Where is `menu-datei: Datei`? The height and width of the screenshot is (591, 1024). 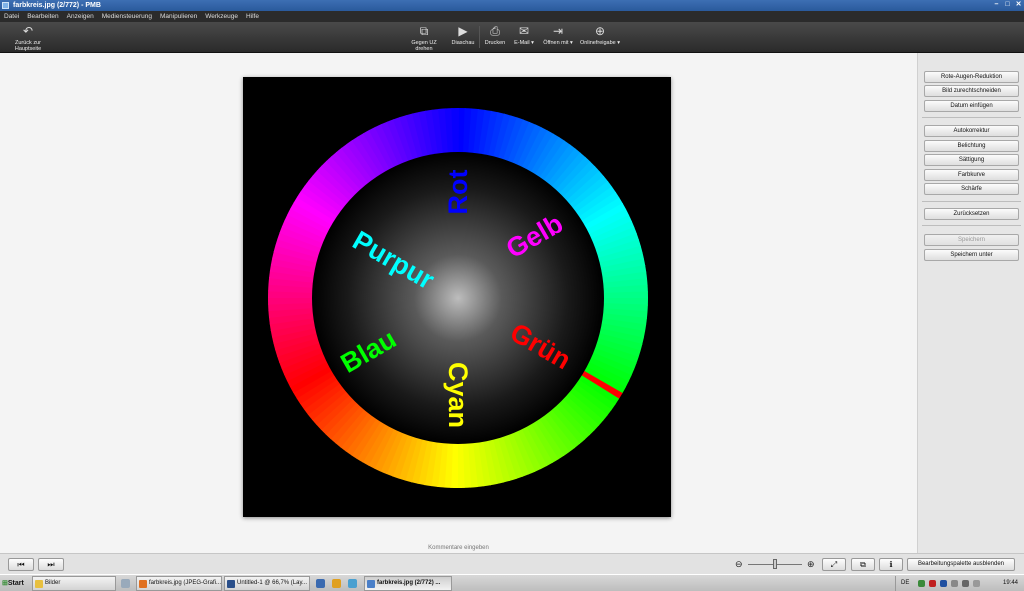 menu-datei: Datei is located at coordinates (11, 16).